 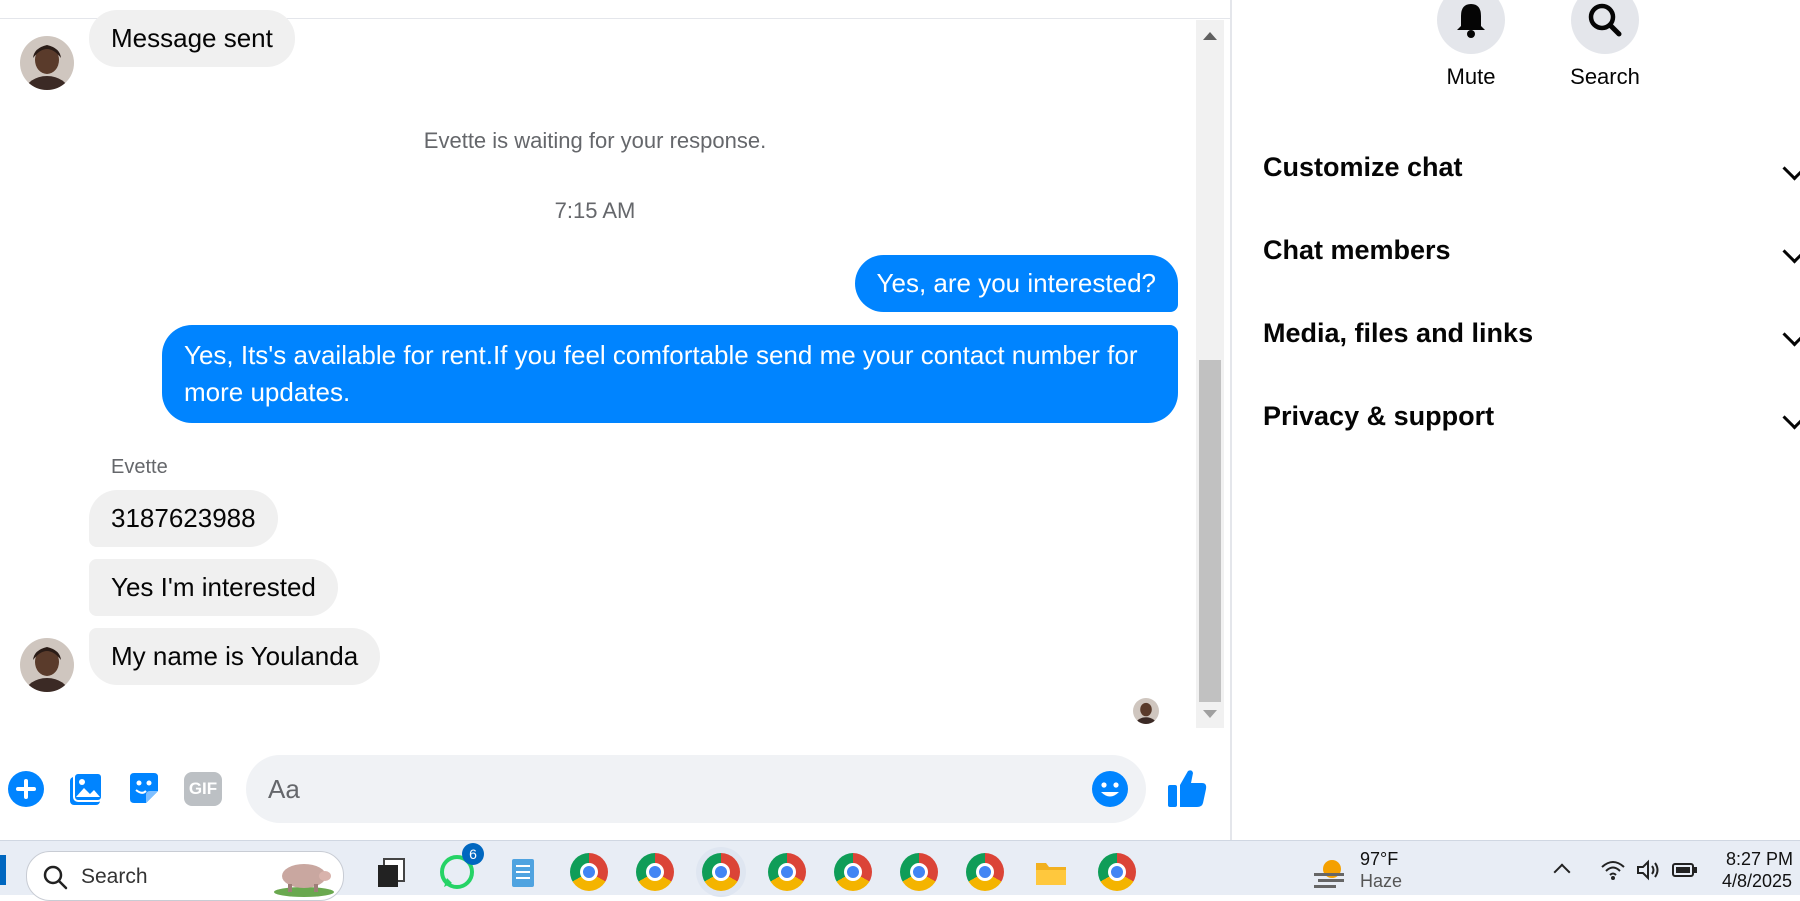 I want to click on message-timestamp: 7:15 AM, so click(x=595, y=210).